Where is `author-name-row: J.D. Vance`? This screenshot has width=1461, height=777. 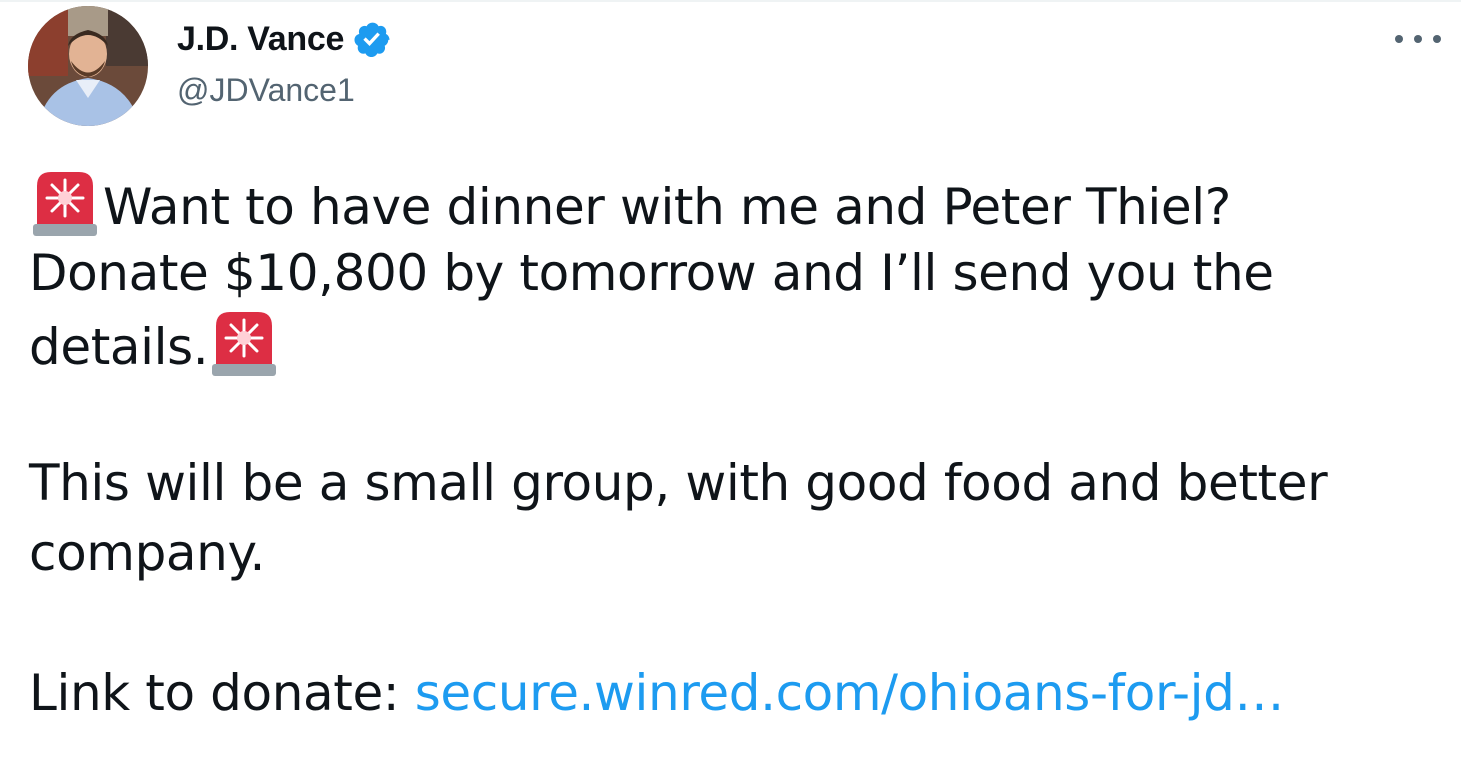 author-name-row: J.D. Vance is located at coordinates (284, 39).